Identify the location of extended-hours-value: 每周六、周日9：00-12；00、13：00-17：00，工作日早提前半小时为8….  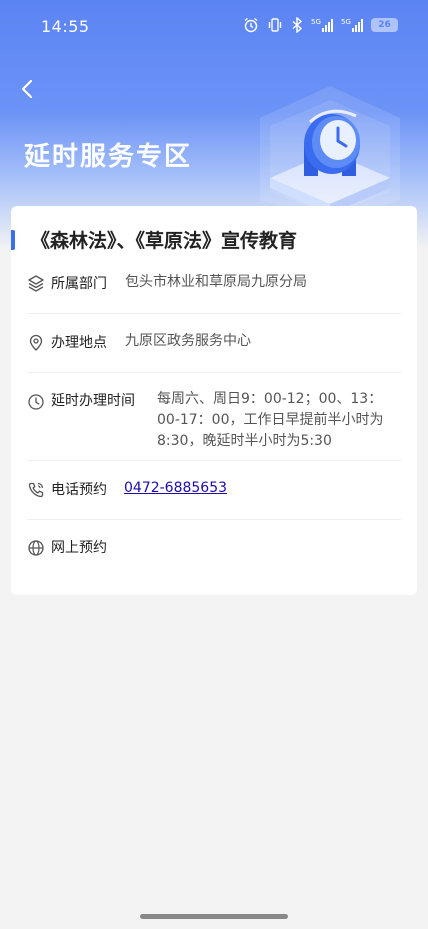
(270, 420).